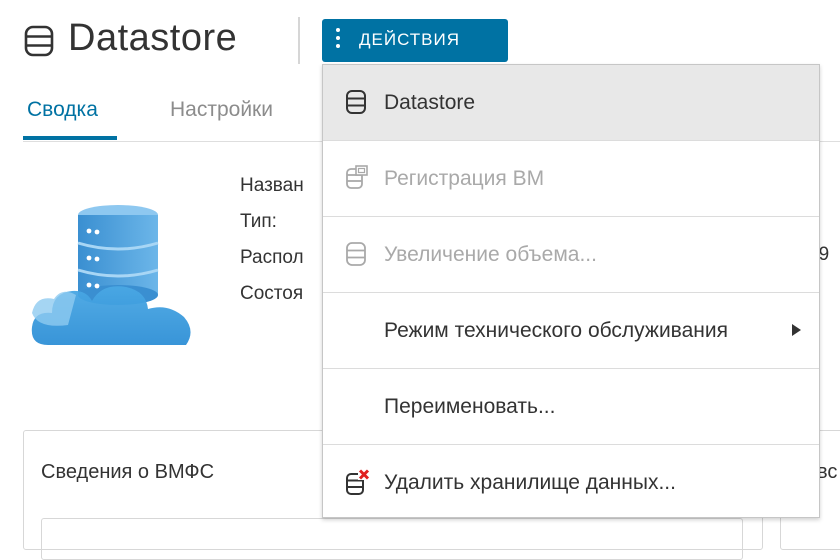 The width and height of the screenshot is (840, 560). What do you see at coordinates (827, 472) in the screenshot?
I see `secondary-card-title: вс` at bounding box center [827, 472].